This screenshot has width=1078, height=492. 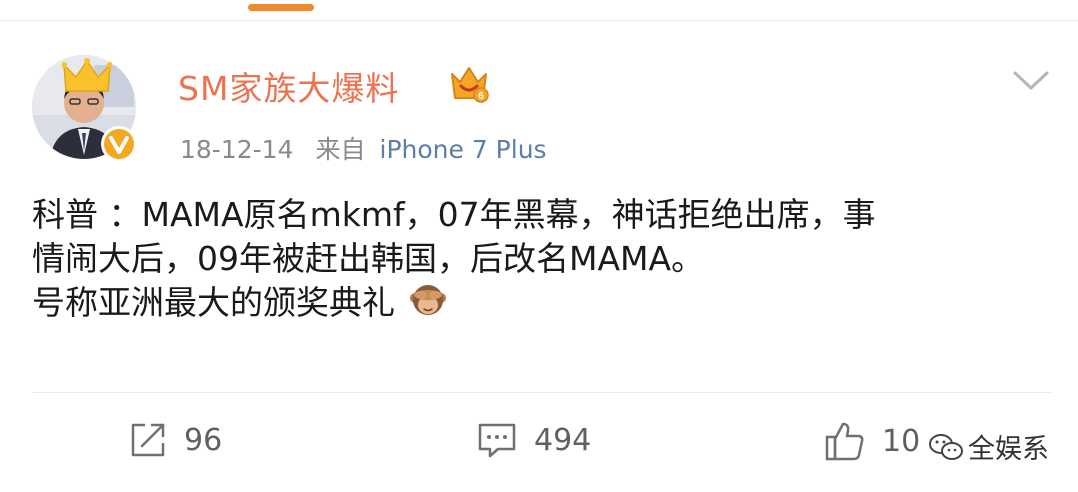 What do you see at coordinates (87, 75) in the screenshot?
I see `crown-icon` at bounding box center [87, 75].